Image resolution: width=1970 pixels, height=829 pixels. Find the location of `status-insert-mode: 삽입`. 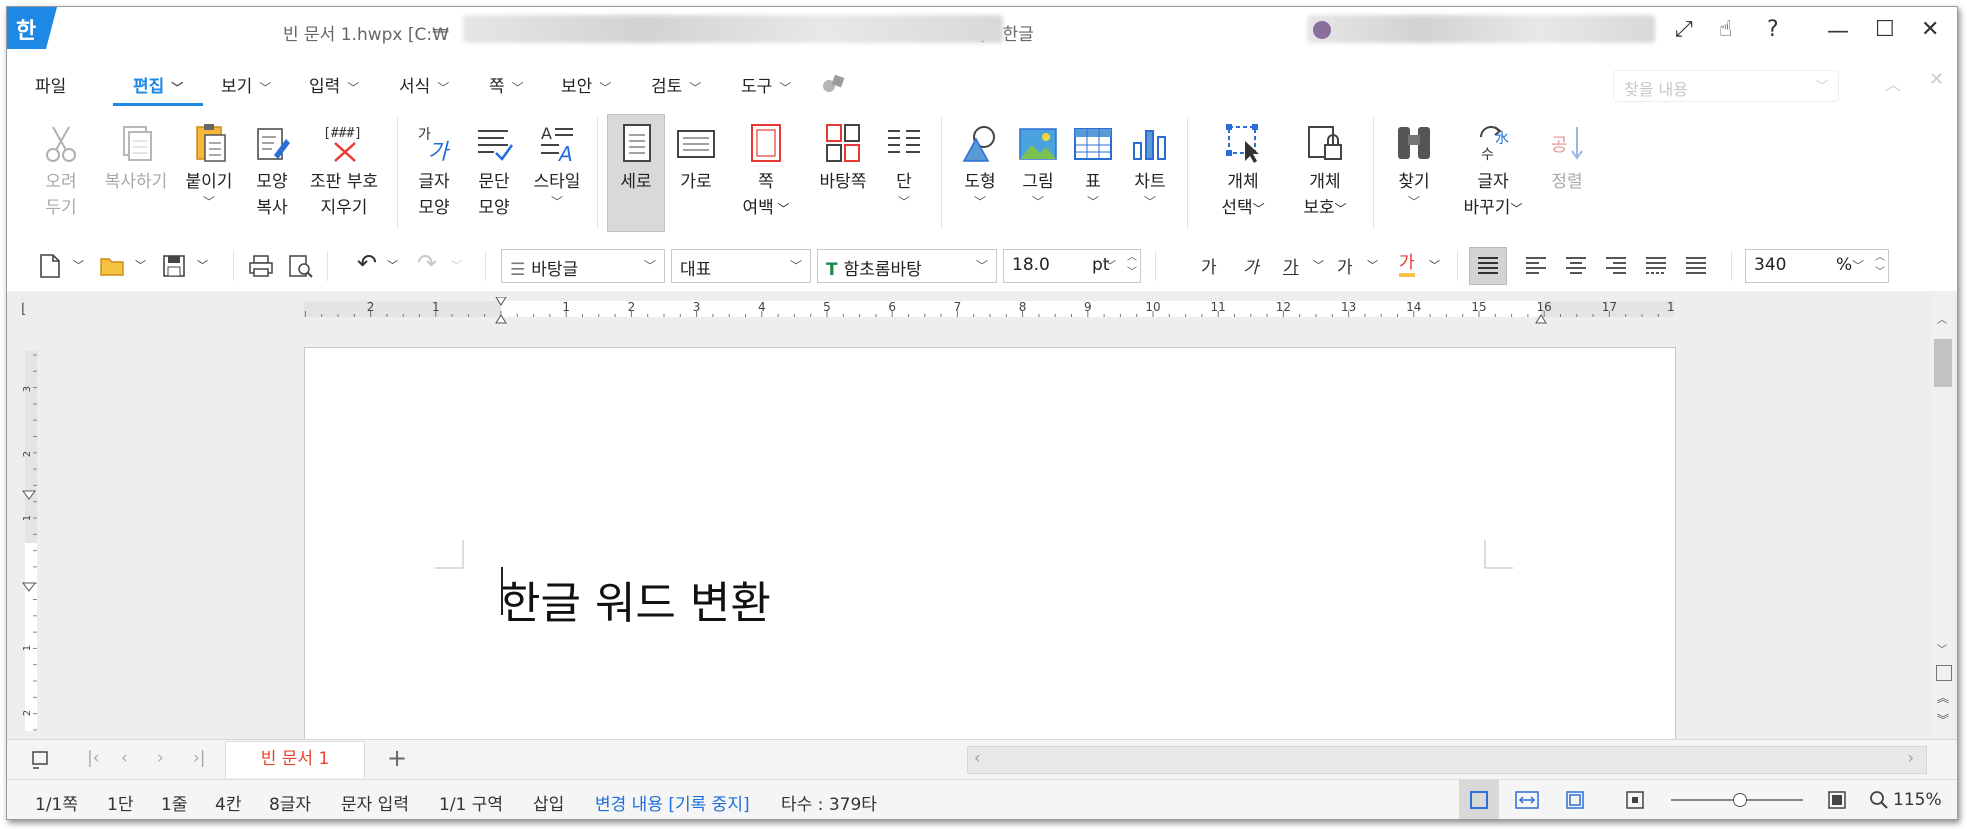

status-insert-mode: 삽입 is located at coordinates (548, 802).